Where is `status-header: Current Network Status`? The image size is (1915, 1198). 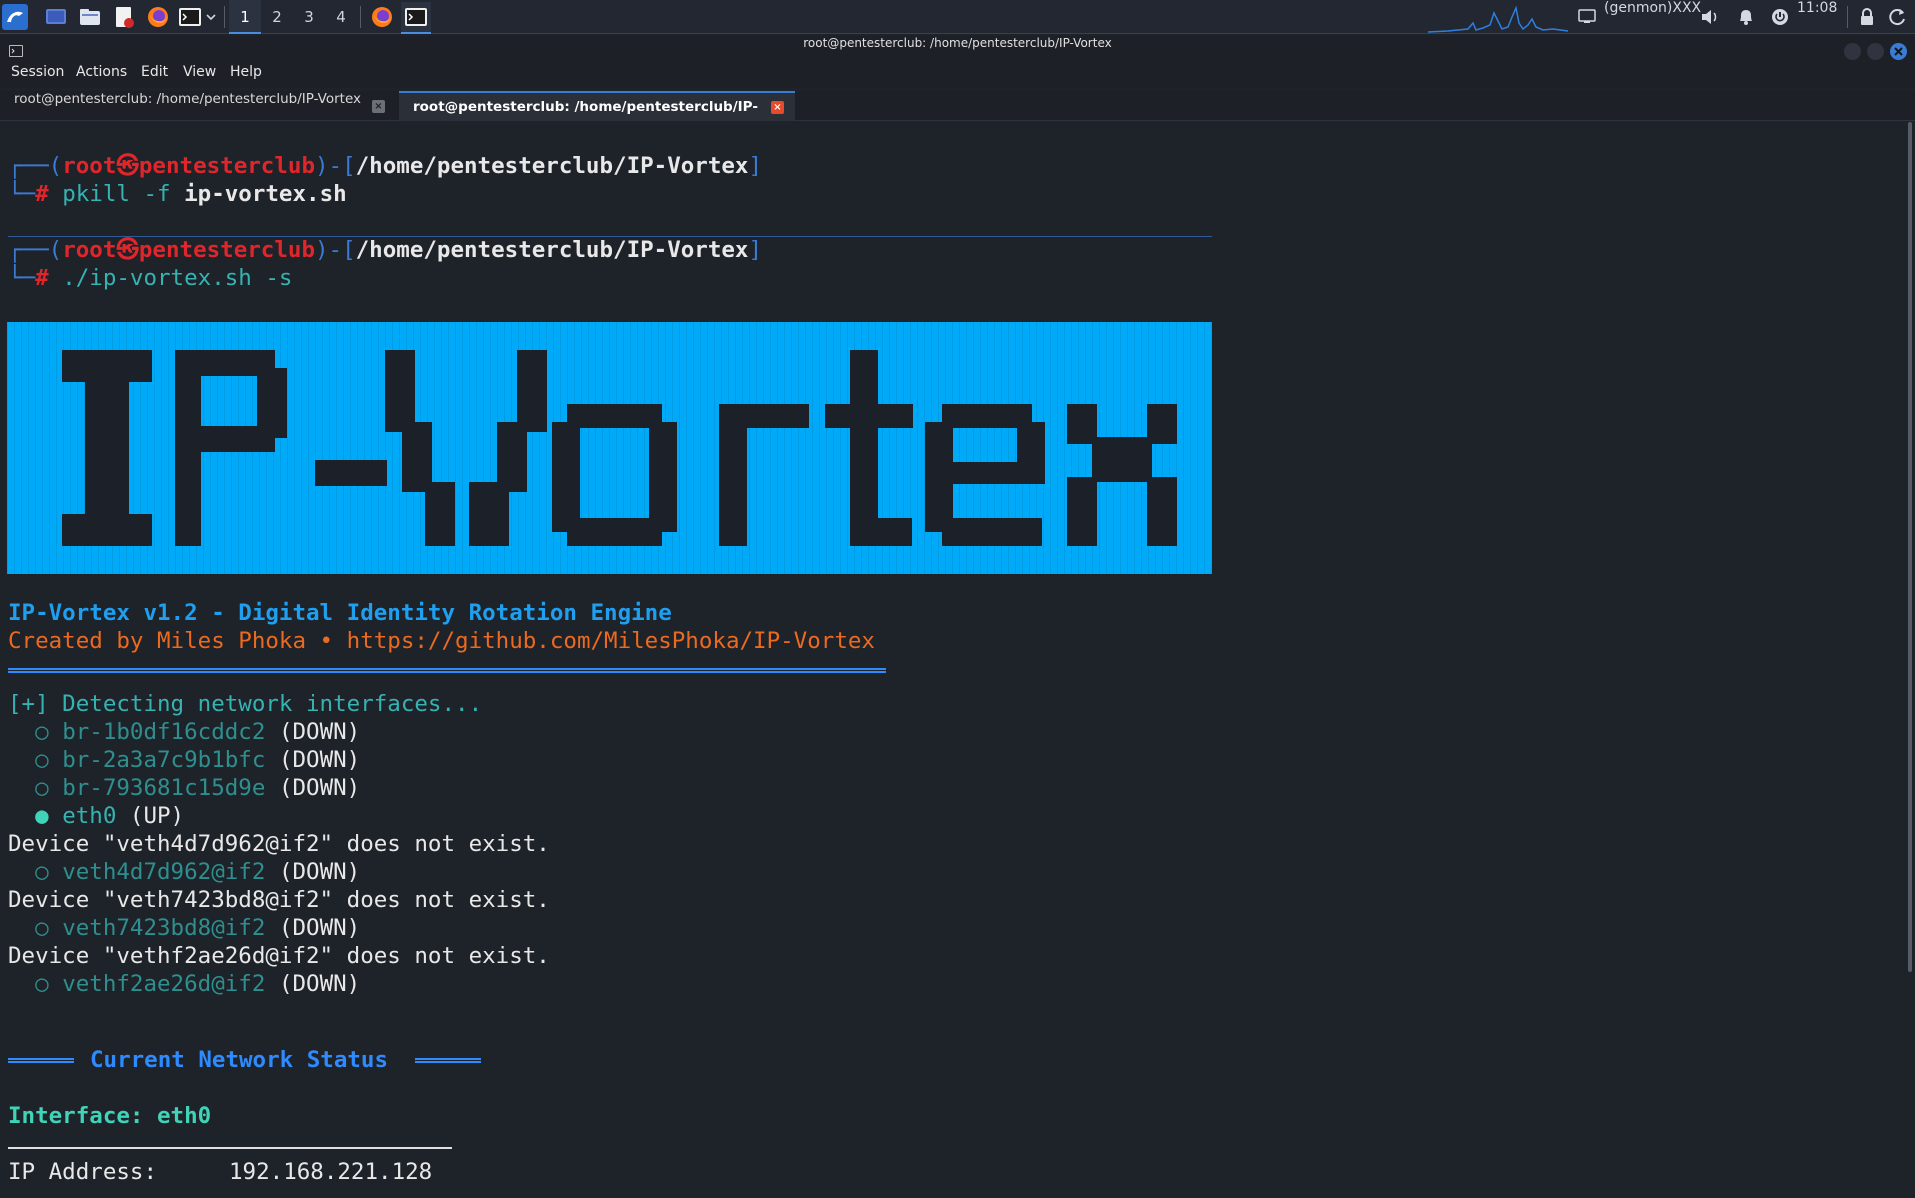
status-header: Current Network Status is located at coordinates (239, 1060).